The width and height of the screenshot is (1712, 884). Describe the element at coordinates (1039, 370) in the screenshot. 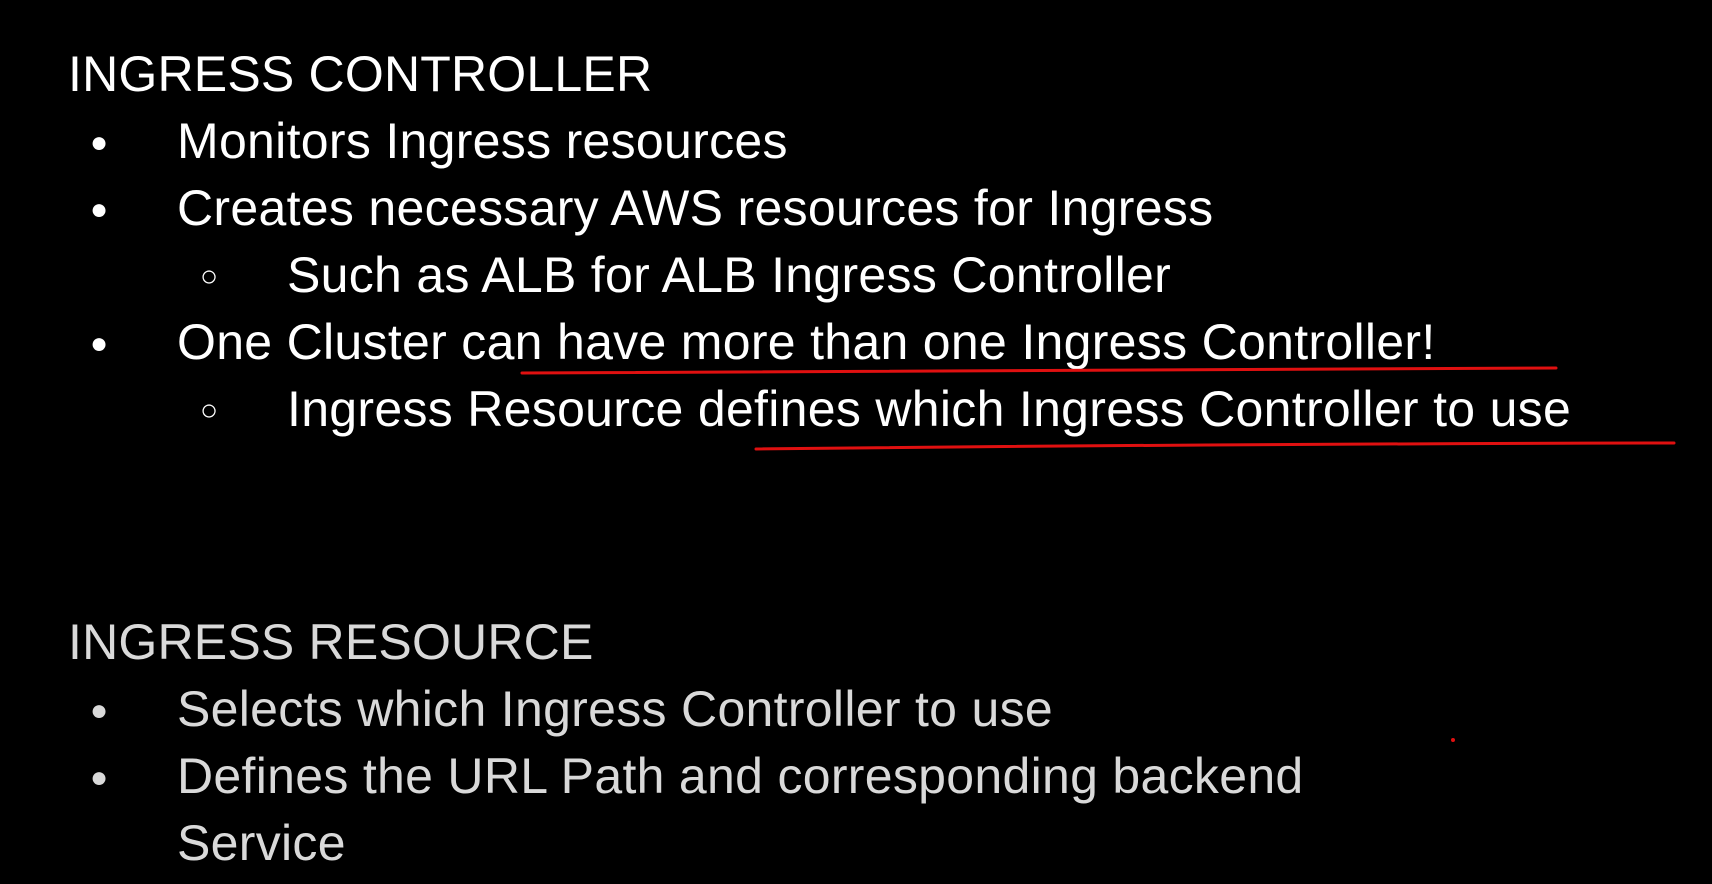

I see `red-underline-one-cluster` at that location.